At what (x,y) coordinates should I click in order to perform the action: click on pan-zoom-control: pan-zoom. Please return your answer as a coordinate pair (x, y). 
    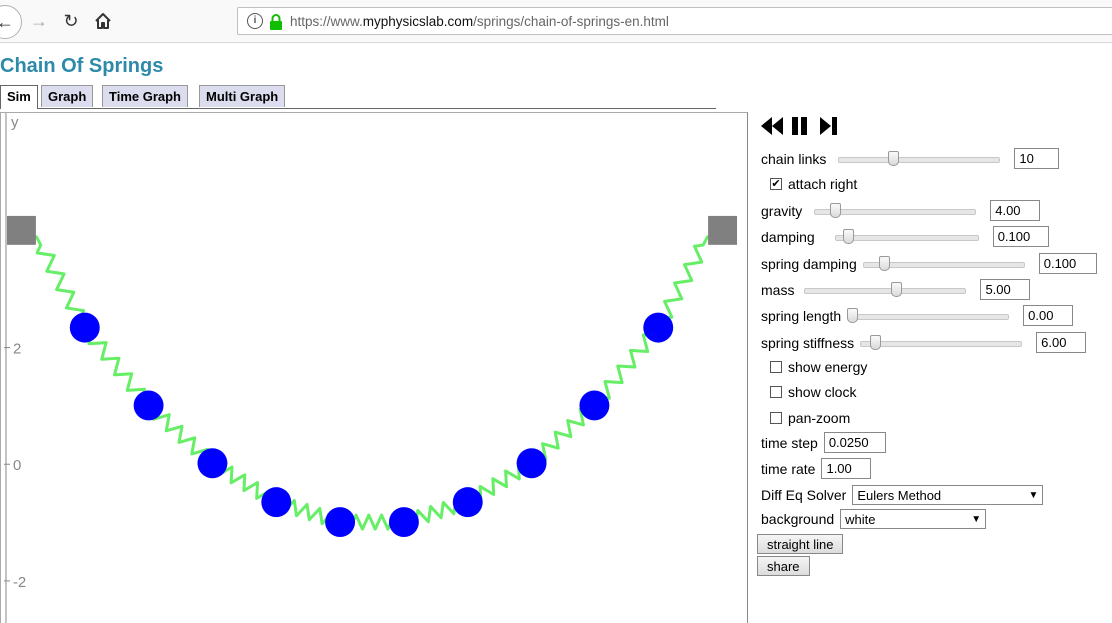
    Looking at the image, I should click on (810, 418).